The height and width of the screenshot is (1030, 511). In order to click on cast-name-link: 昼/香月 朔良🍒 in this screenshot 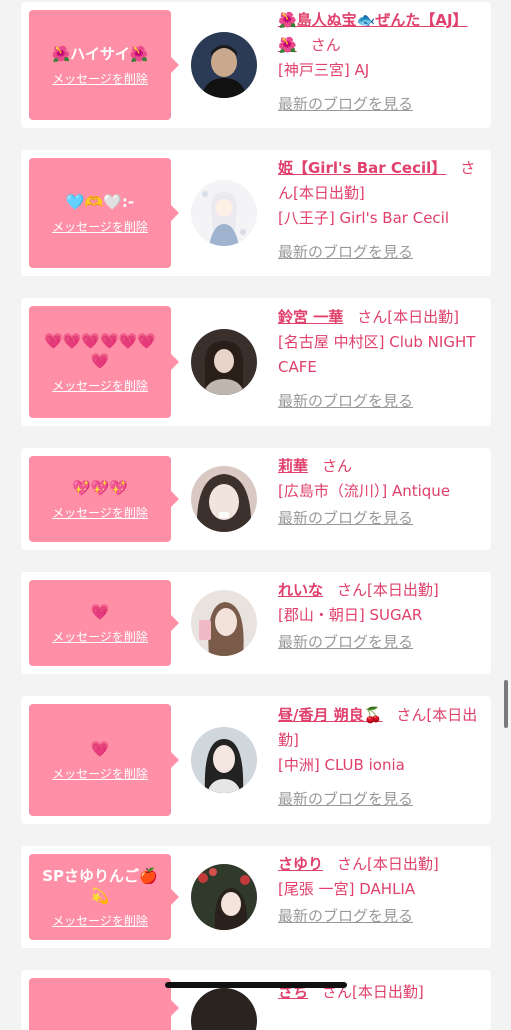, I will do `click(330, 715)`.